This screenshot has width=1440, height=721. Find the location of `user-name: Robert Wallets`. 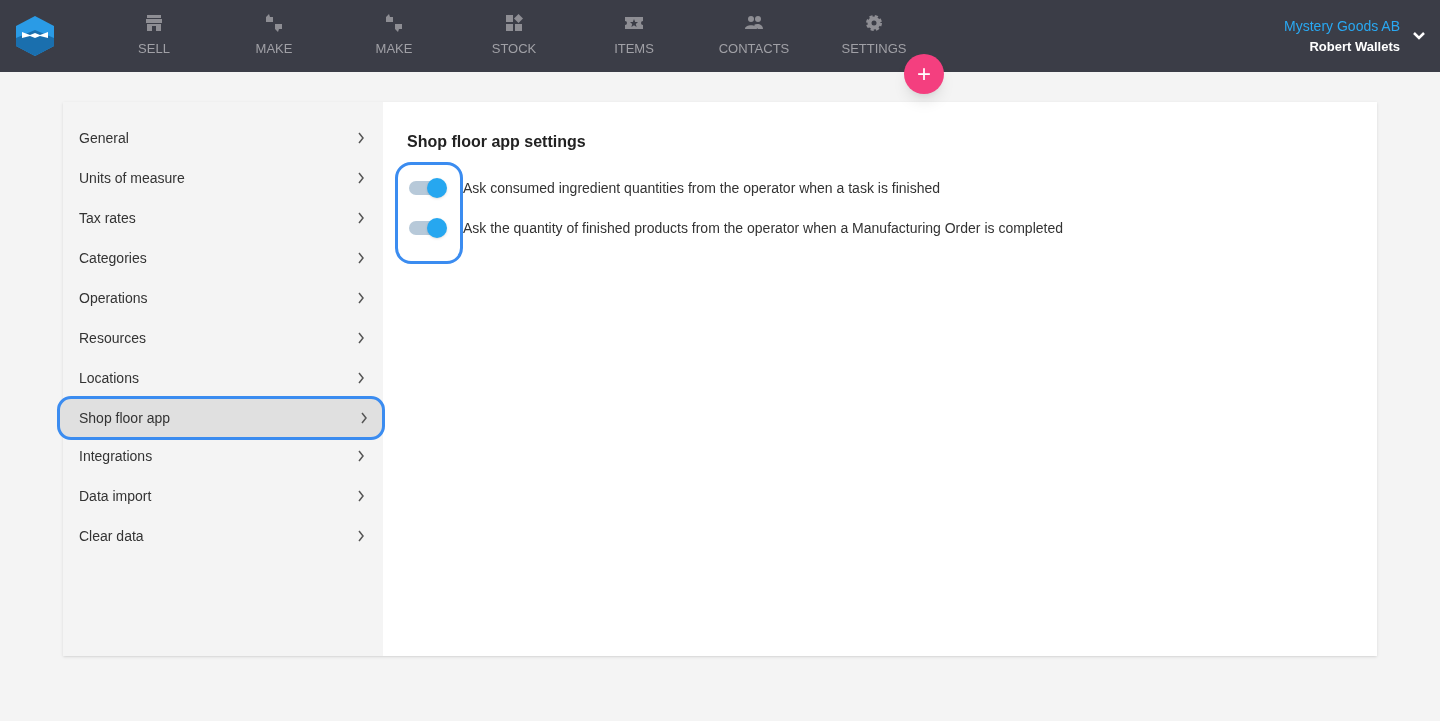

user-name: Robert Wallets is located at coordinates (1354, 46).